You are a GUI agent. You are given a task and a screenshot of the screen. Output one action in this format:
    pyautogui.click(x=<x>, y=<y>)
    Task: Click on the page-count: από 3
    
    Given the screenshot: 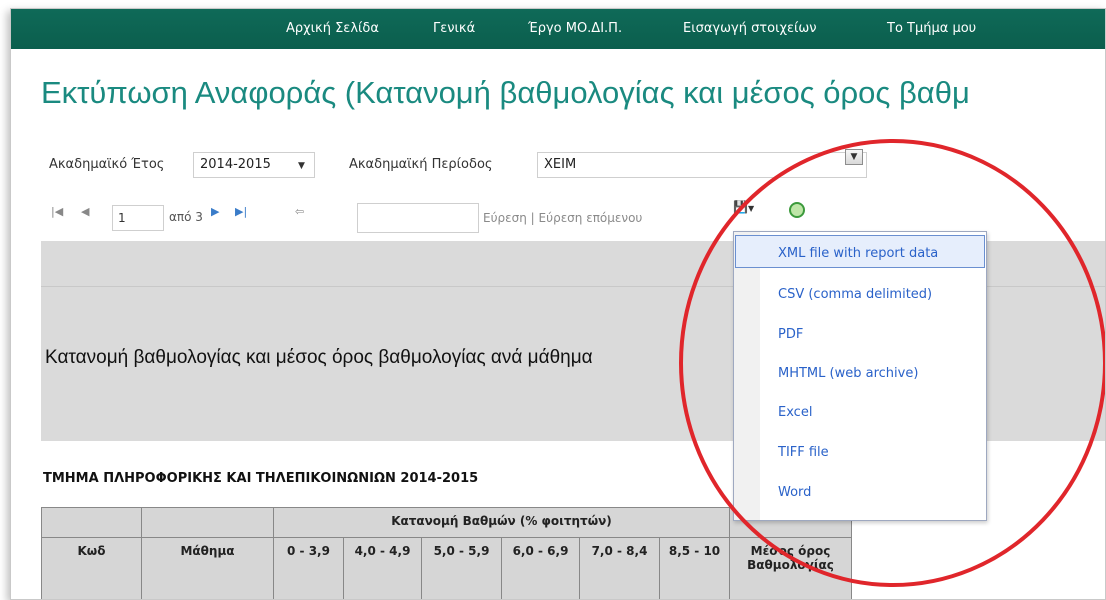 What is the action you would take?
    pyautogui.click(x=186, y=217)
    